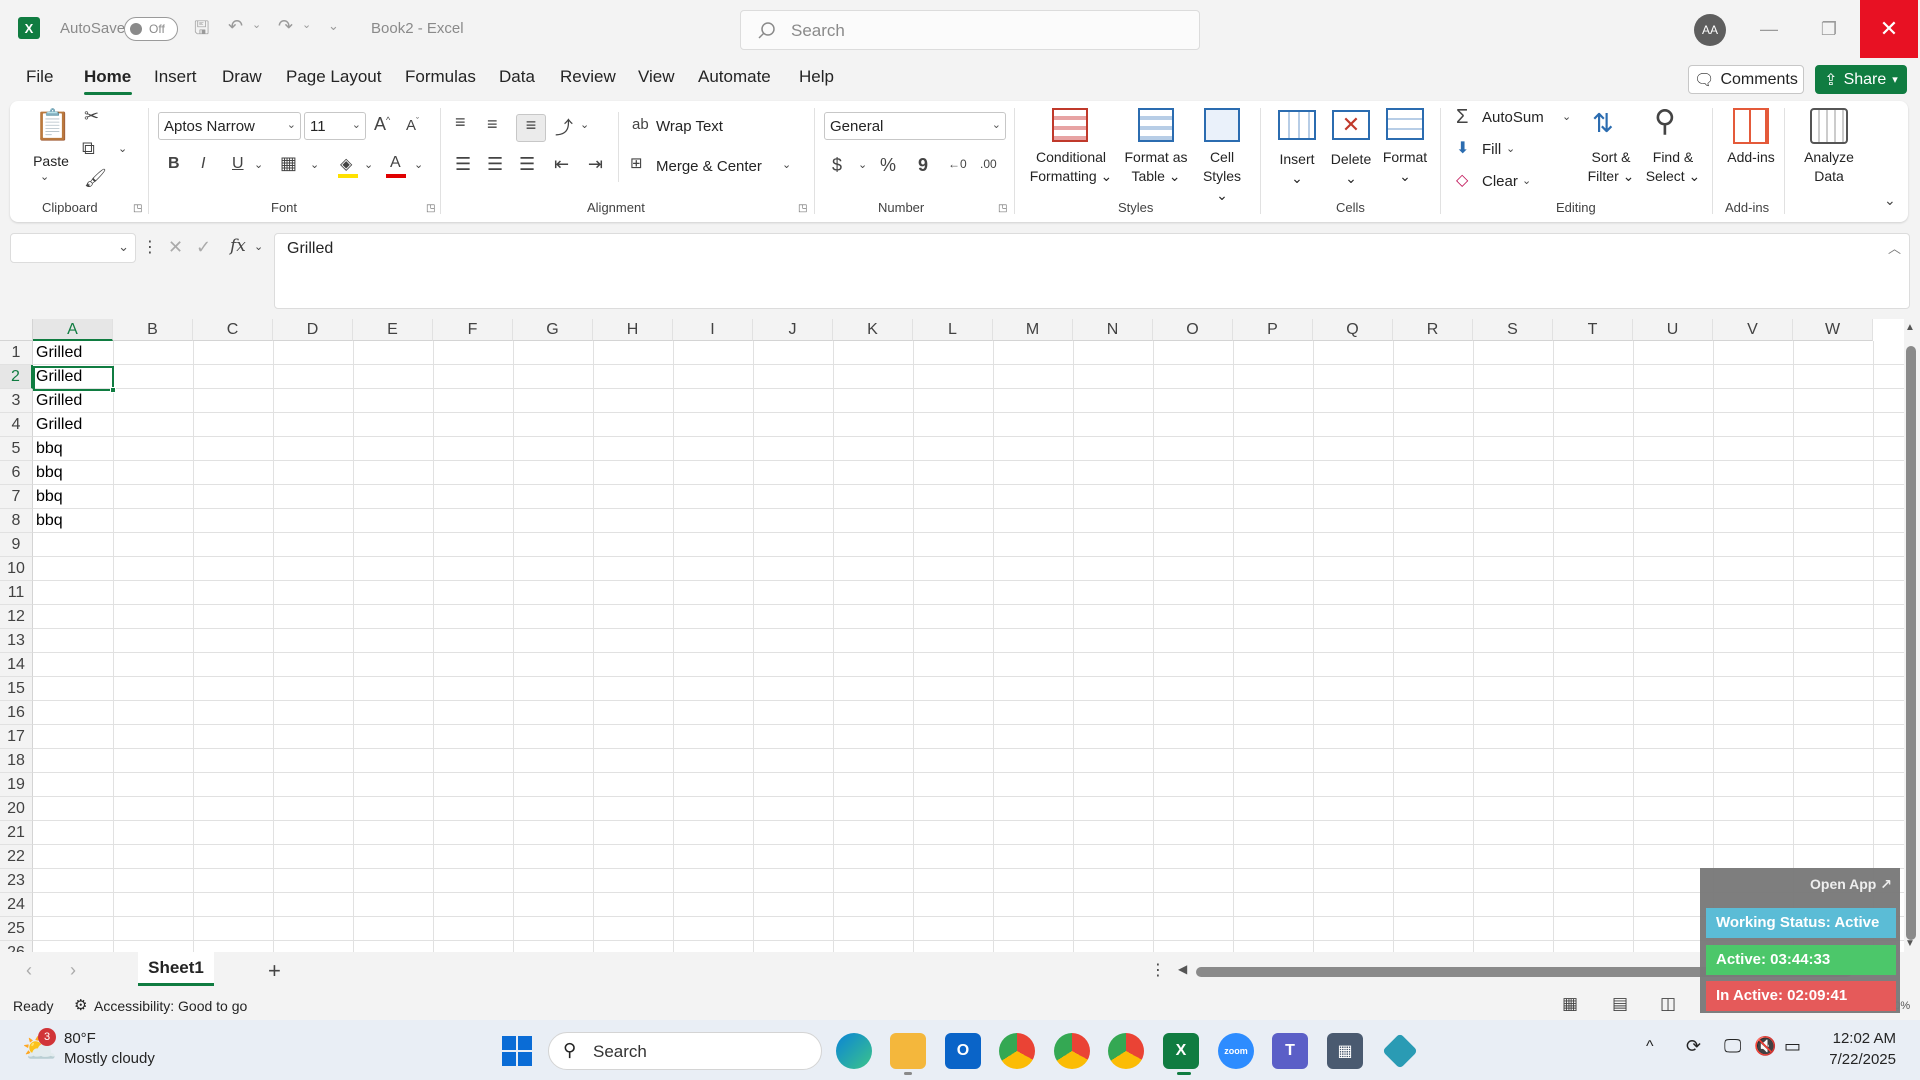 This screenshot has height=1080, width=1920. What do you see at coordinates (1911, 643) in the screenshot?
I see `vertical-scroll-thumb` at bounding box center [1911, 643].